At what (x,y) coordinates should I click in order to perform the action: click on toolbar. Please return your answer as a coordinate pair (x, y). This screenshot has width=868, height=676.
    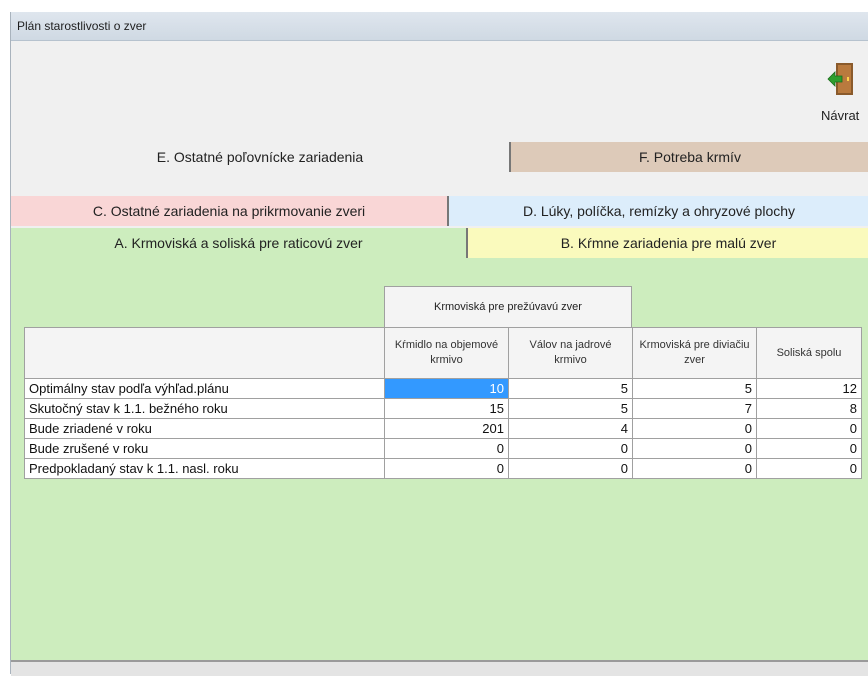
    Looking at the image, I should click on (439, 89).